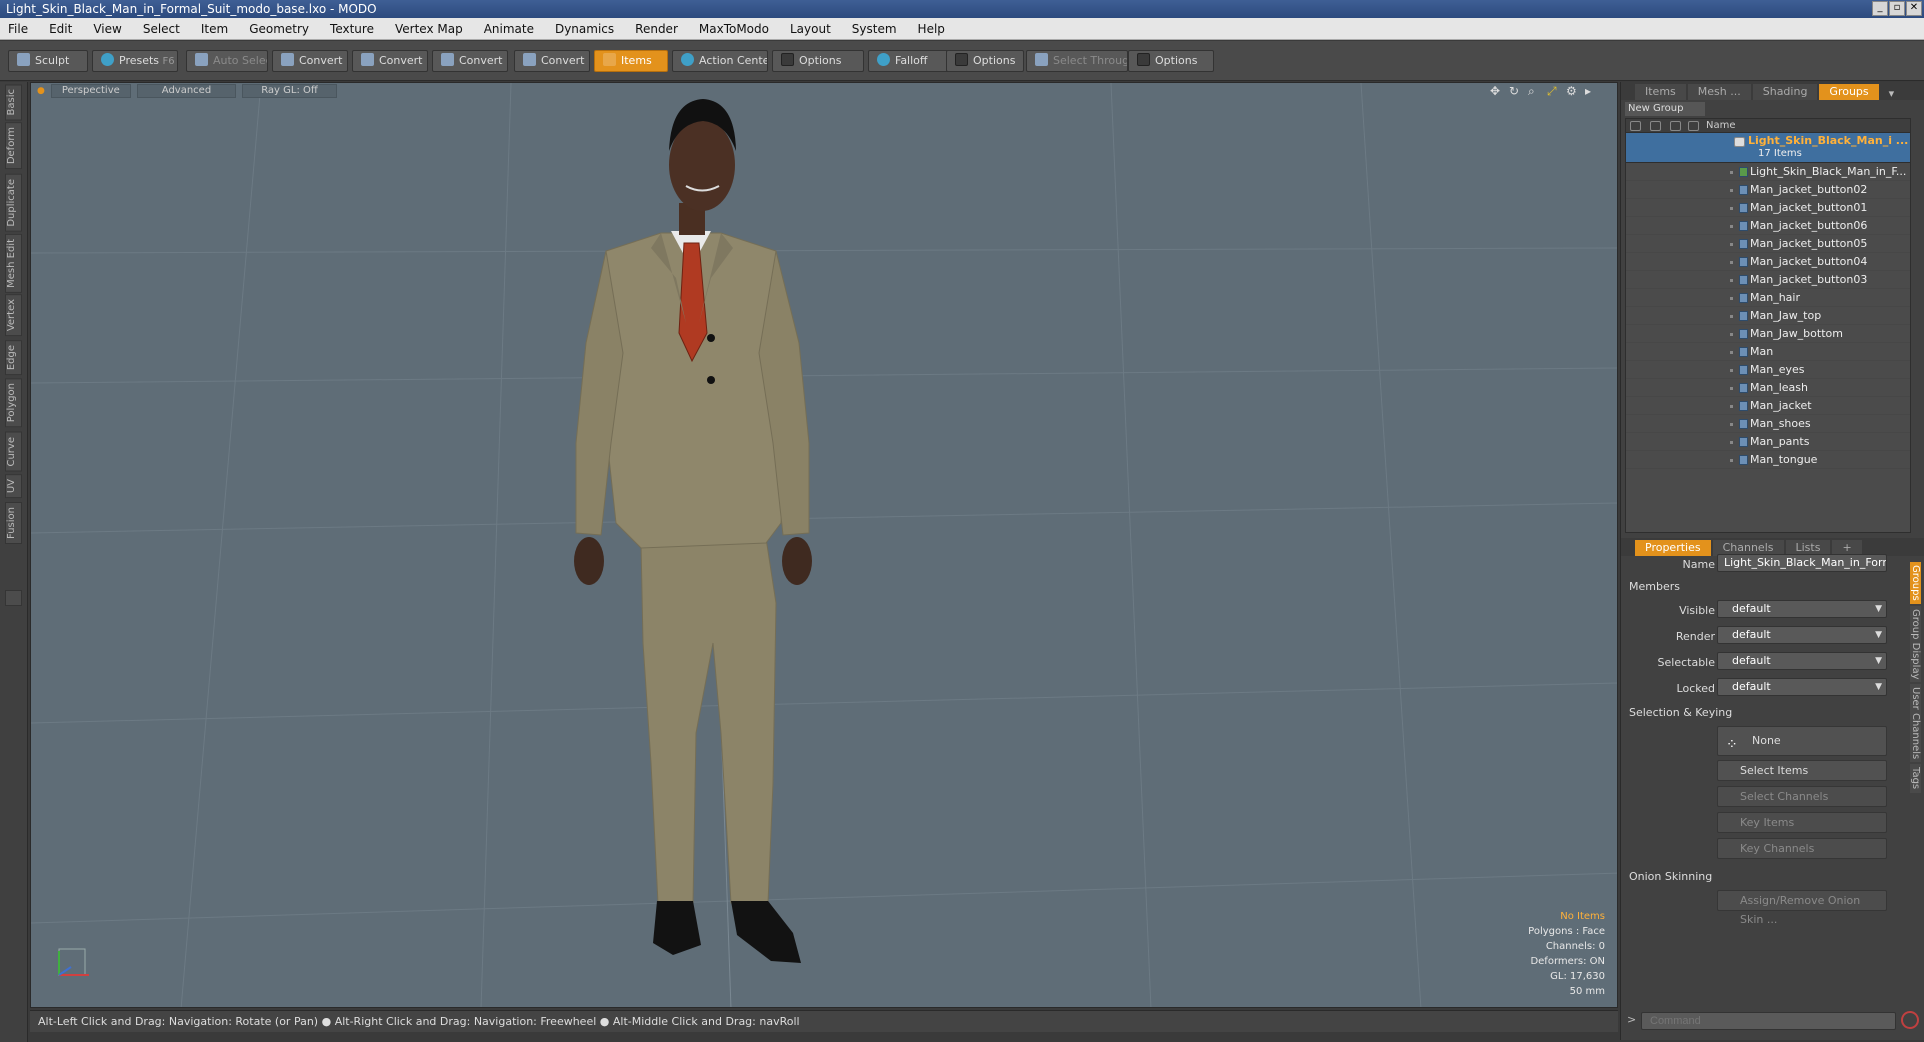 The width and height of the screenshot is (1924, 1042). I want to click on locked-dropdown: default ▼, so click(1802, 687).